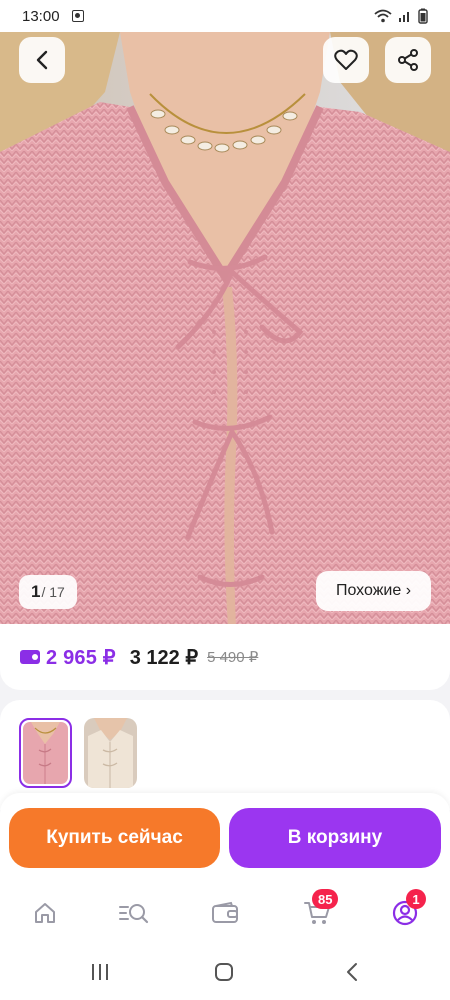 The image size is (450, 1000). Describe the element at coordinates (36, 591) in the screenshot. I see `photo-counter-current: 1` at that location.